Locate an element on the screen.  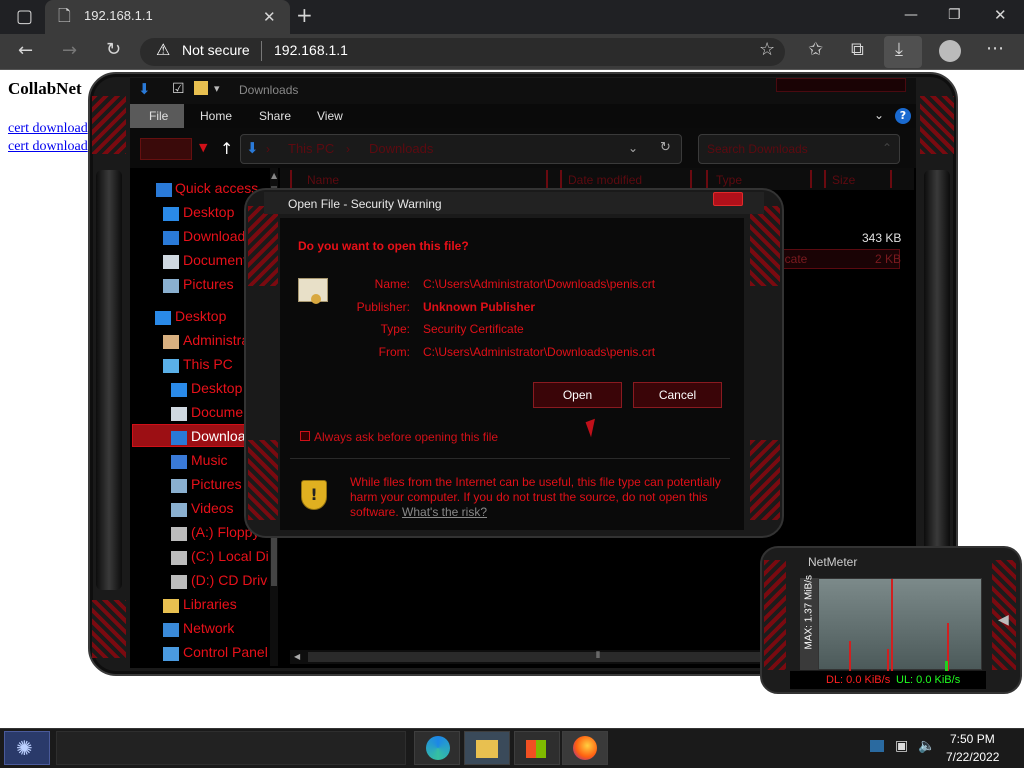
column-type: Type is located at coordinates (729, 180).